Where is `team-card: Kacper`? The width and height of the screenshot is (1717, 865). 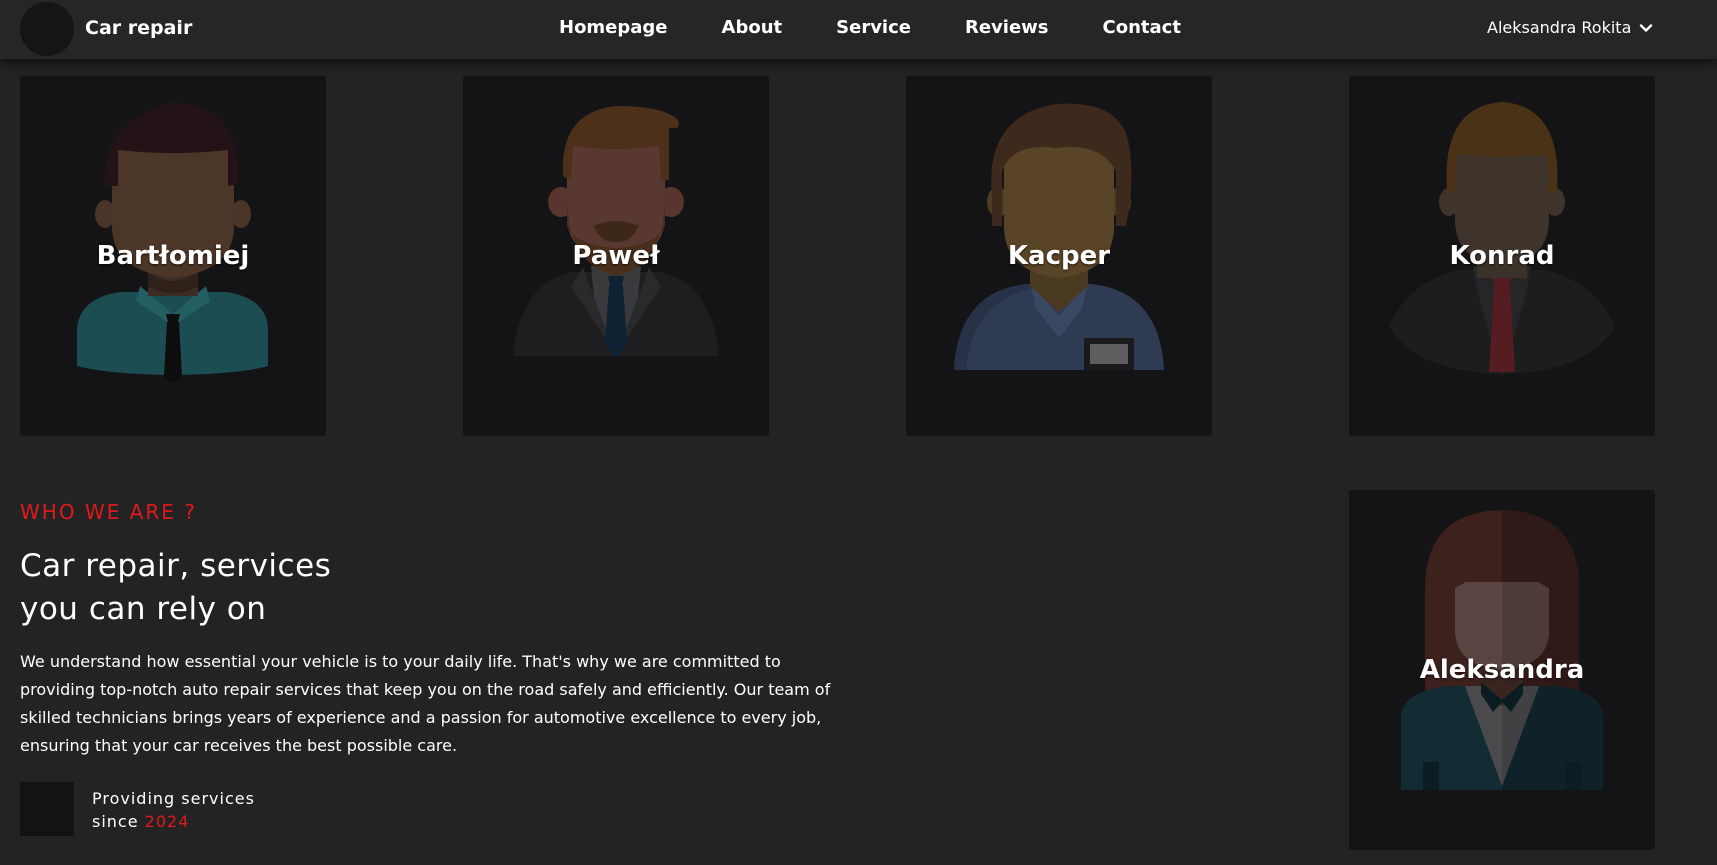
team-card: Kacper is located at coordinates (1059, 256).